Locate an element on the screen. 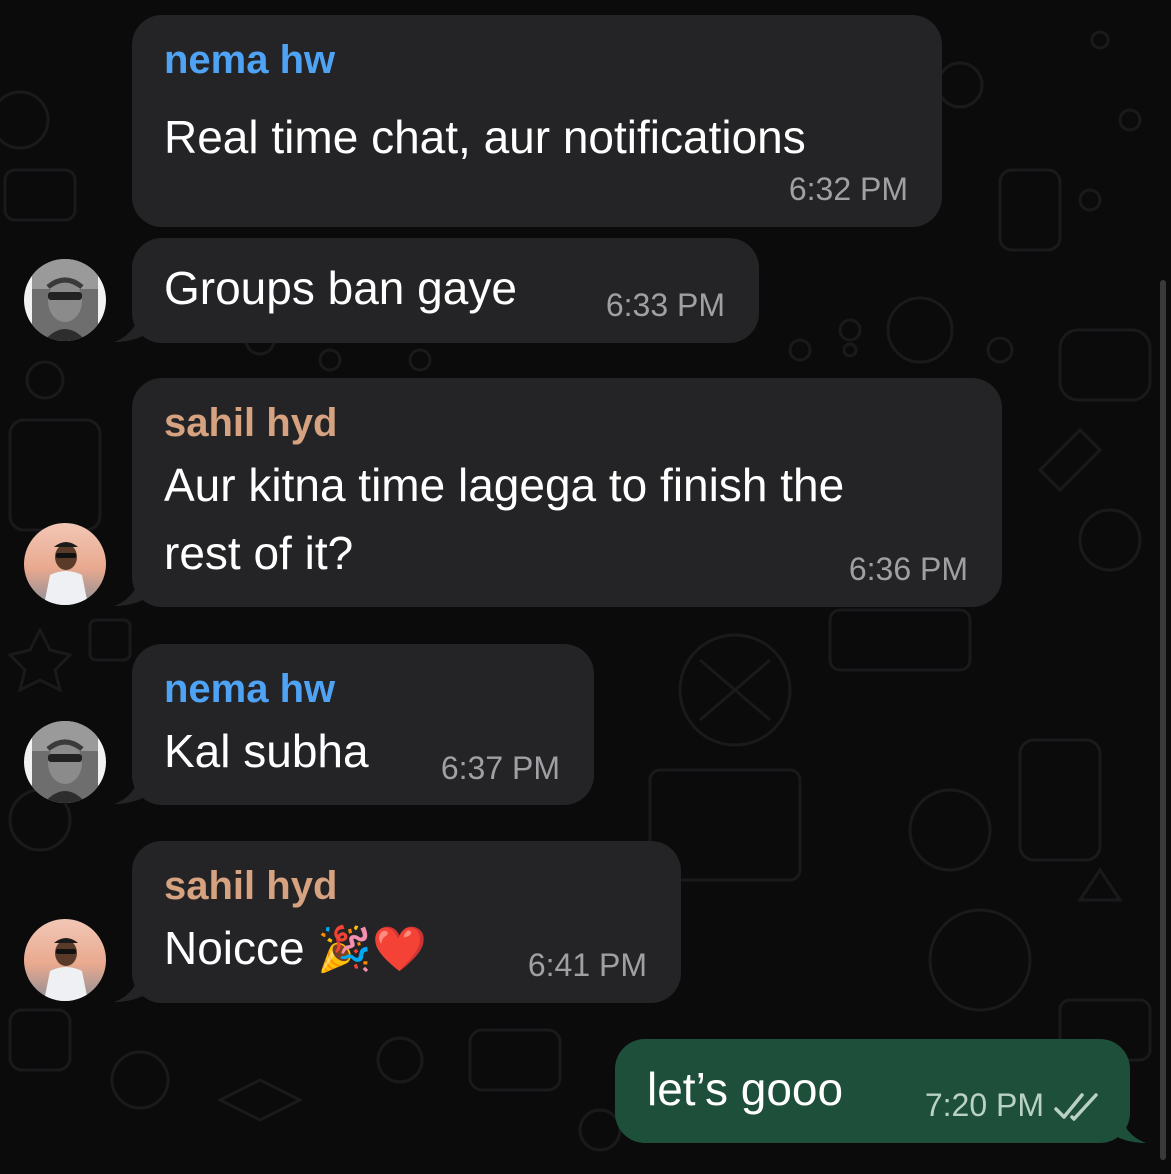 Image resolution: width=1171 pixels, height=1174 pixels. message-text-line: Aur kitna time lagega to finish the is located at coordinates (504, 485).